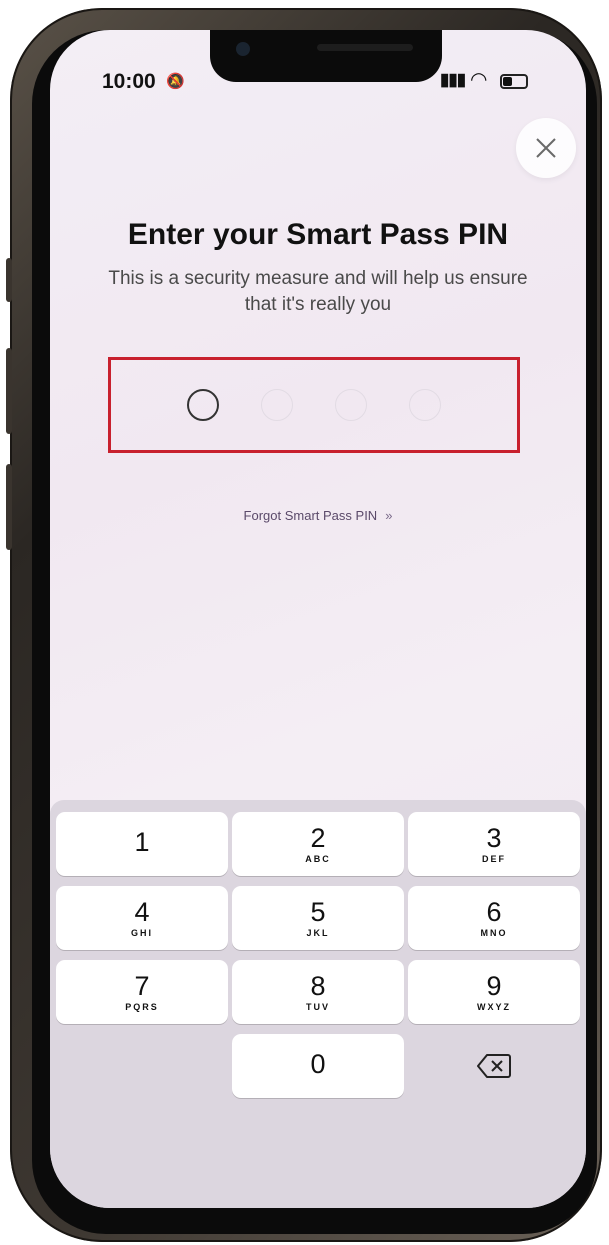 The height and width of the screenshot is (1245, 609). Describe the element at coordinates (175, 81) in the screenshot. I see `silent-bell-icon: 🔕` at that location.